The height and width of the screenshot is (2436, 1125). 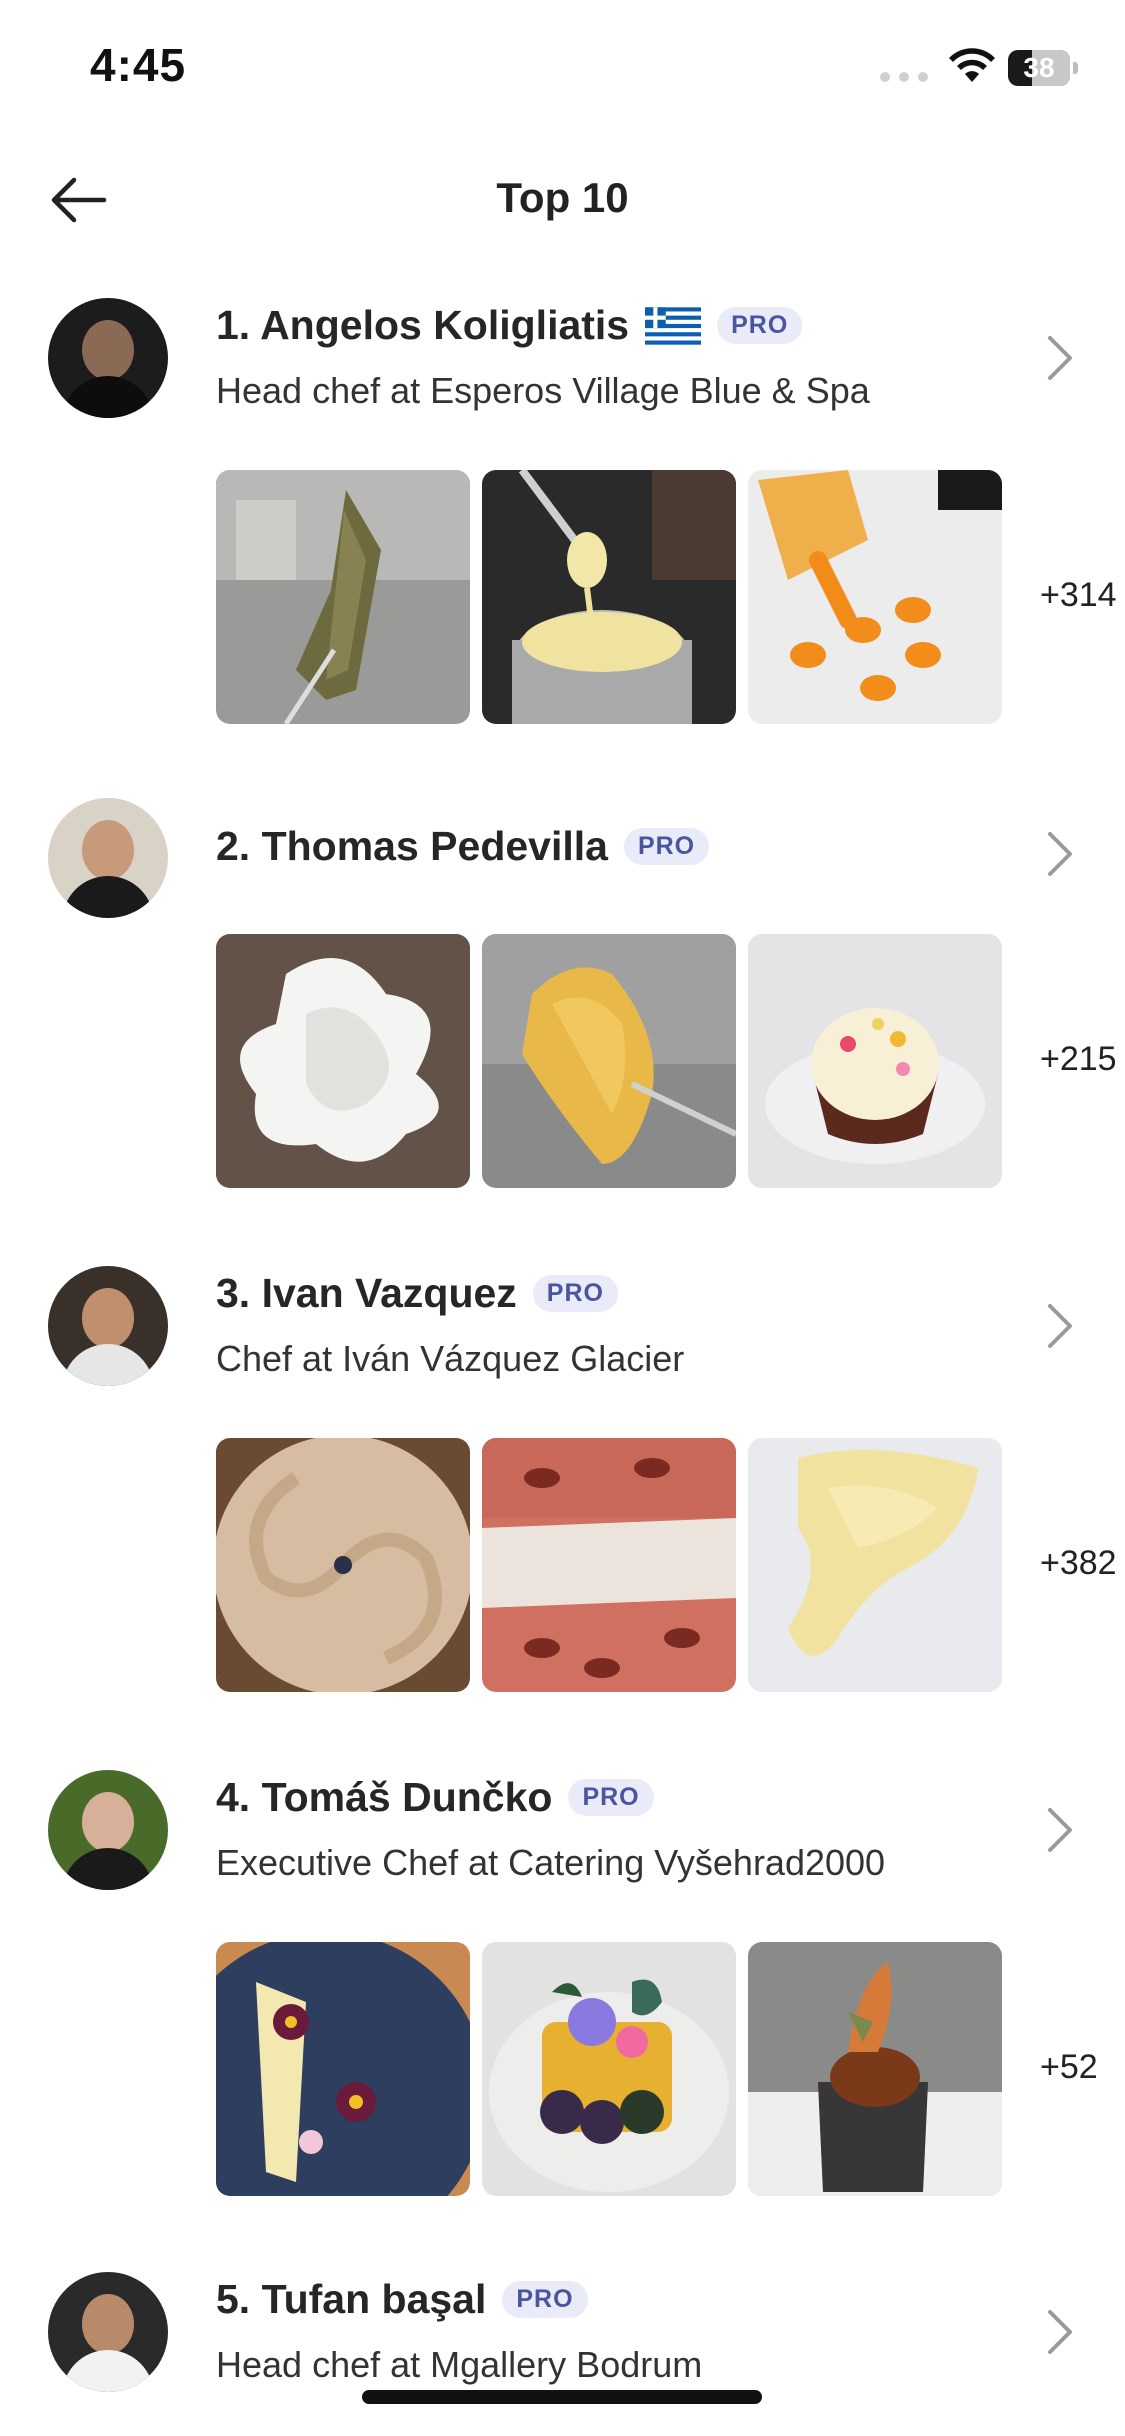 I want to click on nav-header: Top 10, so click(x=562, y=200).